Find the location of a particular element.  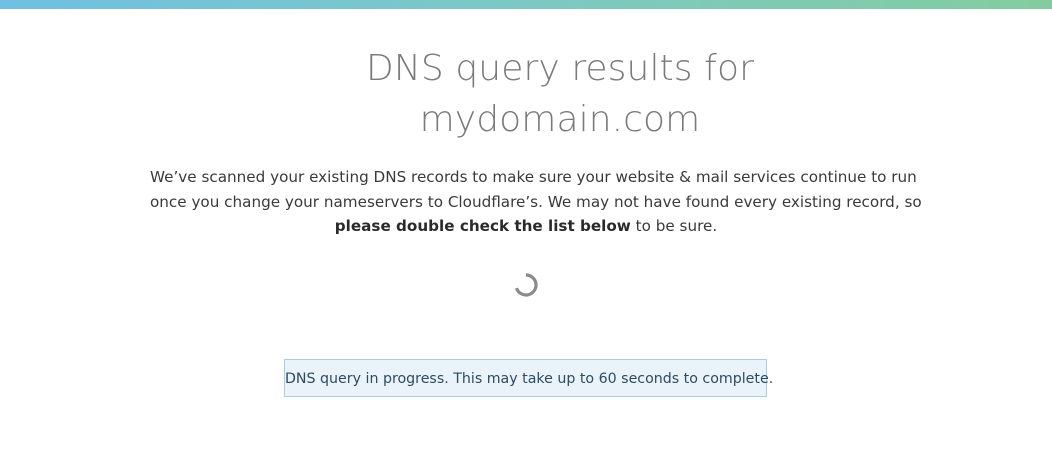

description-emphasis: please double check the list below is located at coordinates (482, 226).